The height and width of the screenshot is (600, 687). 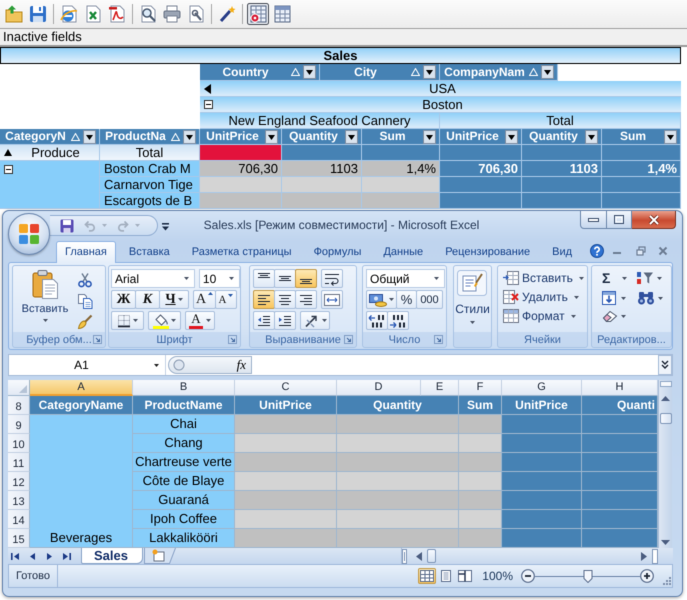 I want to click on sheet-tab: Sales, so click(x=112, y=556).